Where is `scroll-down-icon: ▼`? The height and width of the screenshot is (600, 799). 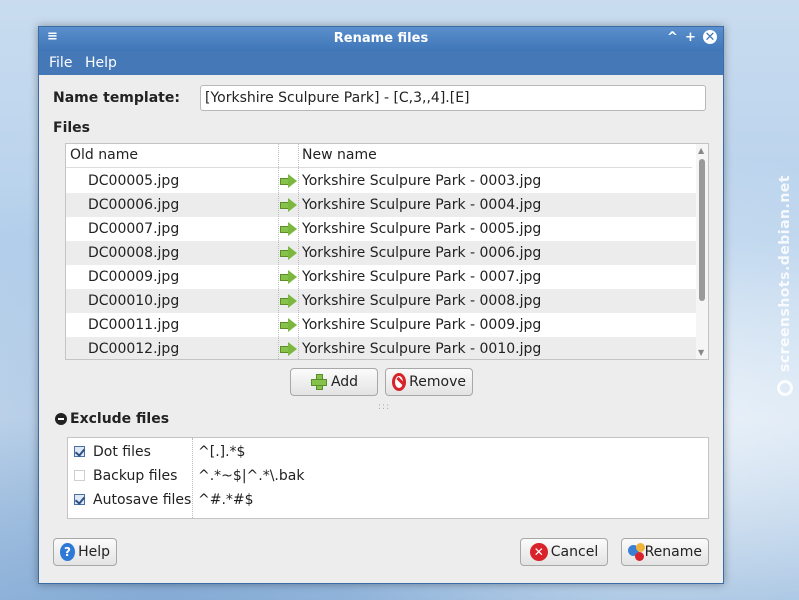 scroll-down-icon: ▼ is located at coordinates (701, 352).